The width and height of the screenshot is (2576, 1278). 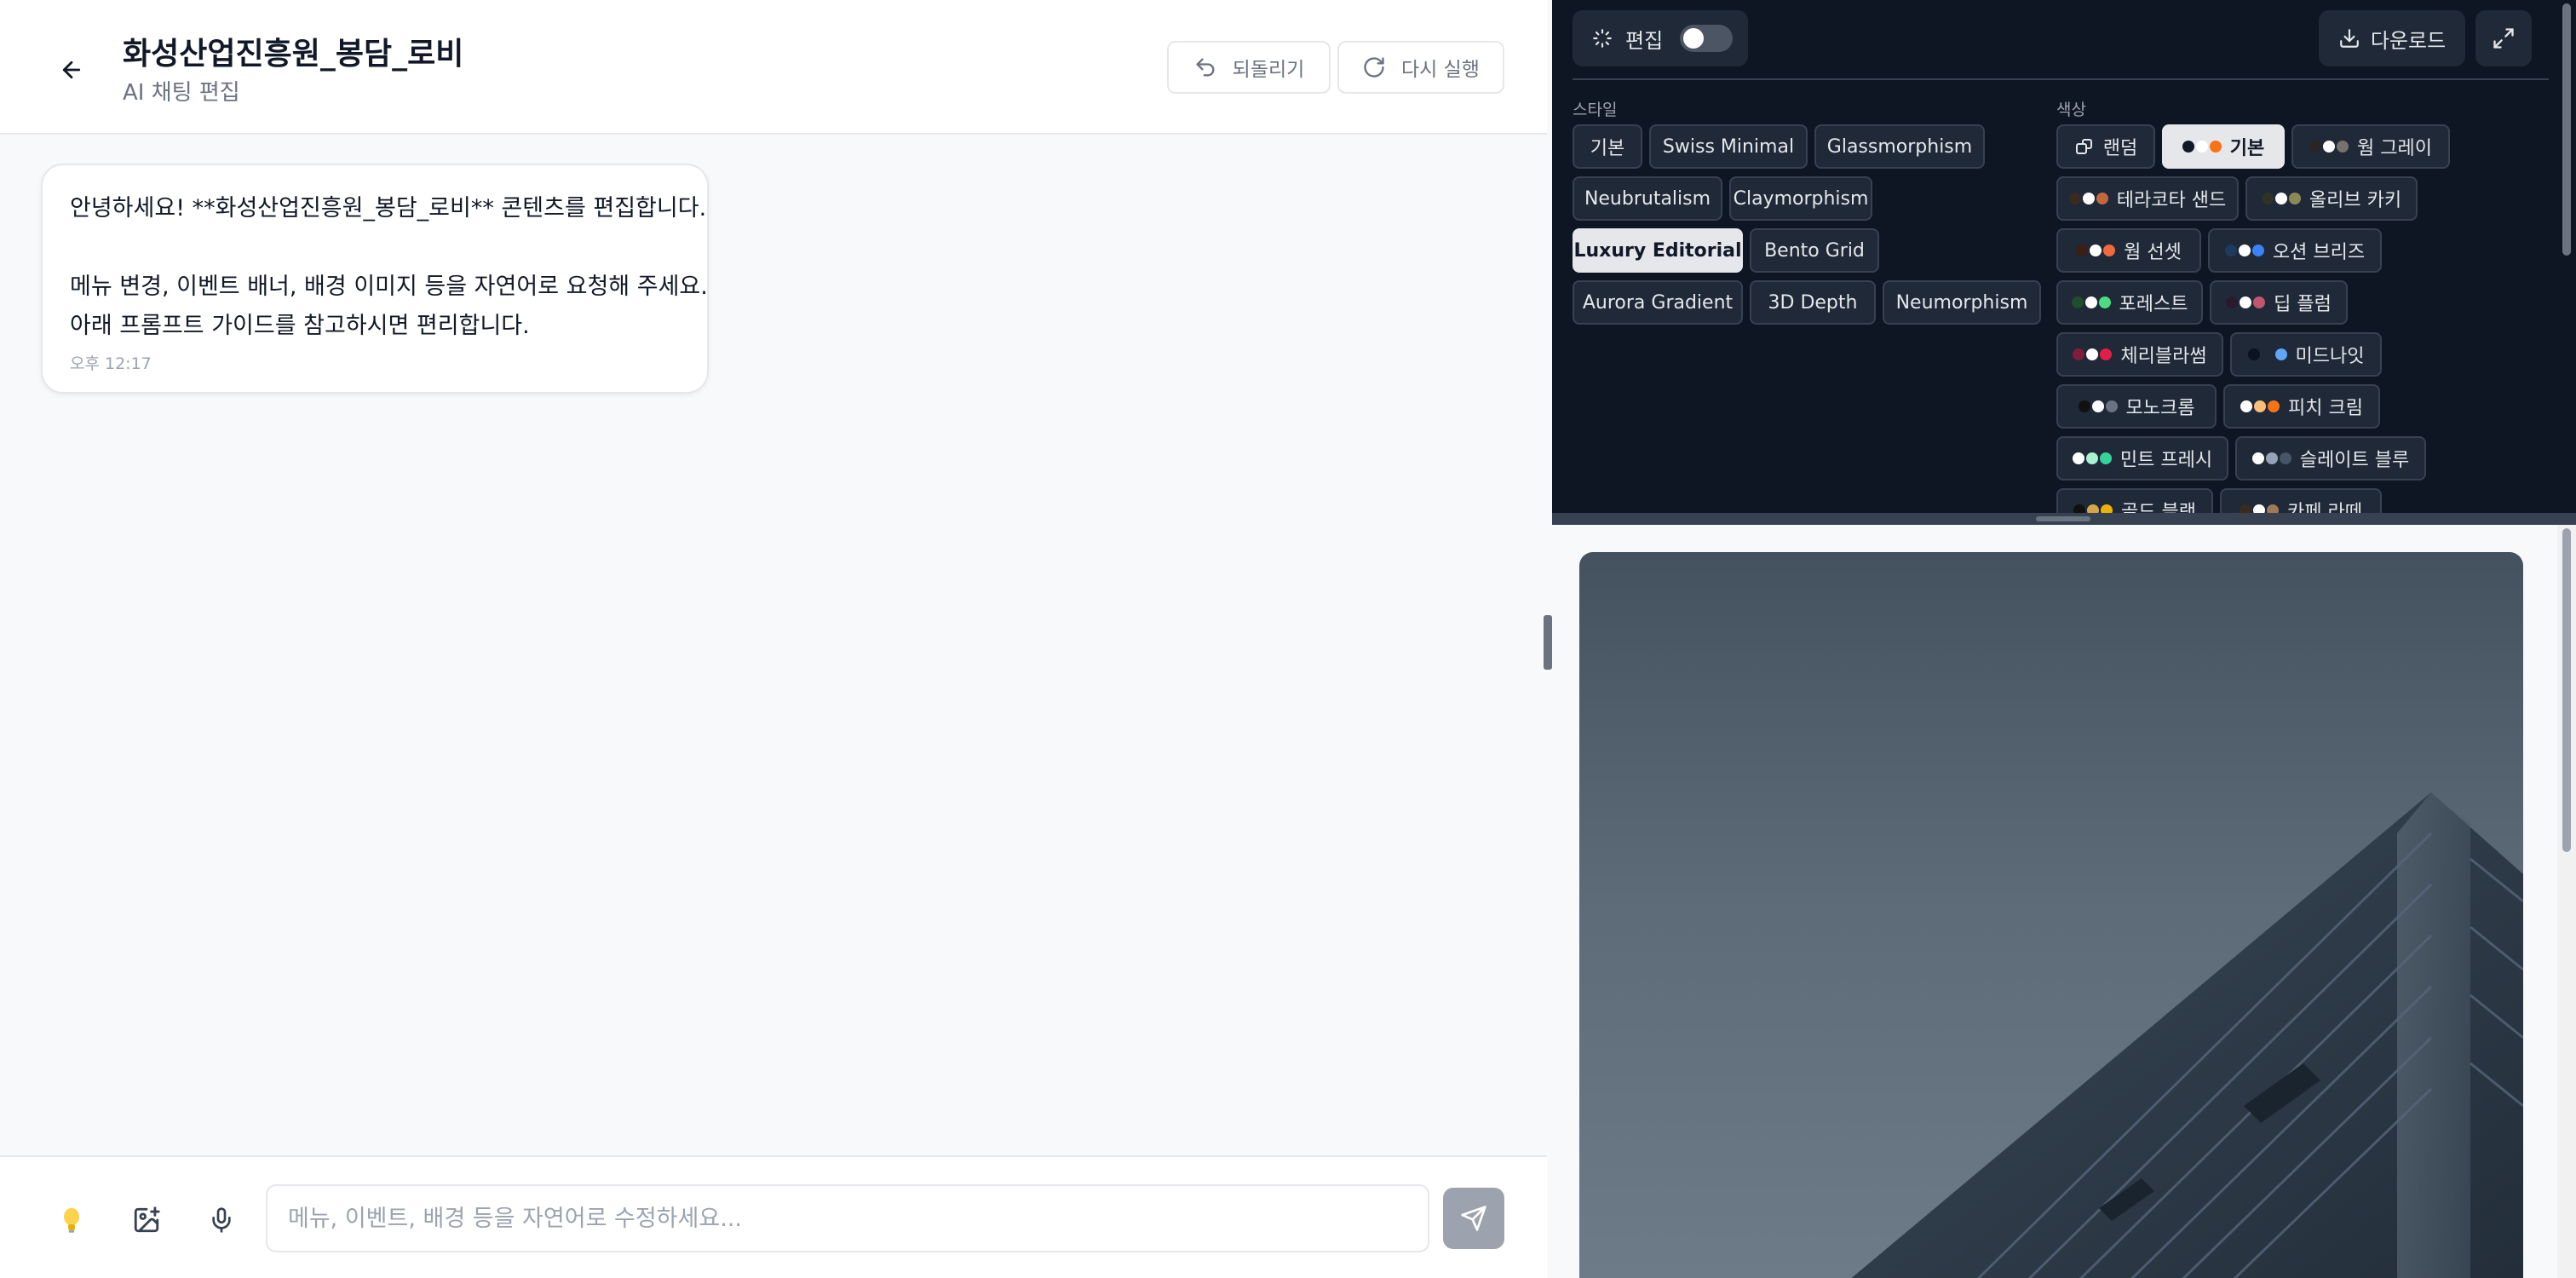 What do you see at coordinates (2224, 146) in the screenshot?
I see `color-chip-selected: 기본` at bounding box center [2224, 146].